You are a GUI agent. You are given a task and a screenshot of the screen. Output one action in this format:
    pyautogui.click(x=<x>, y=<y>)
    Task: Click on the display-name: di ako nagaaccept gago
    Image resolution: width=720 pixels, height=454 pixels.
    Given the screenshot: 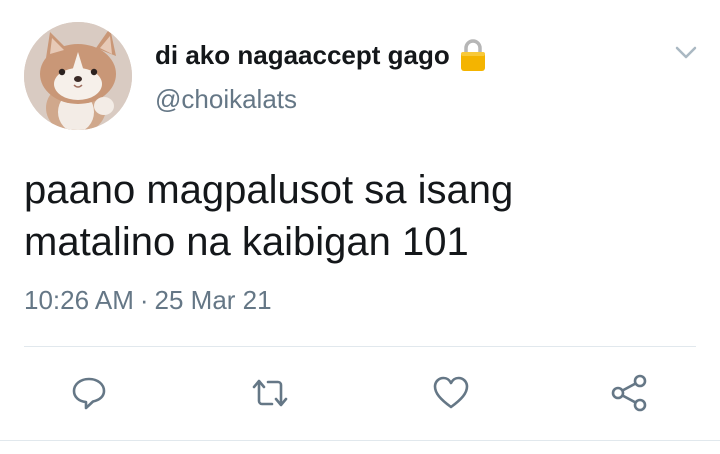 What is the action you would take?
    pyautogui.click(x=321, y=55)
    